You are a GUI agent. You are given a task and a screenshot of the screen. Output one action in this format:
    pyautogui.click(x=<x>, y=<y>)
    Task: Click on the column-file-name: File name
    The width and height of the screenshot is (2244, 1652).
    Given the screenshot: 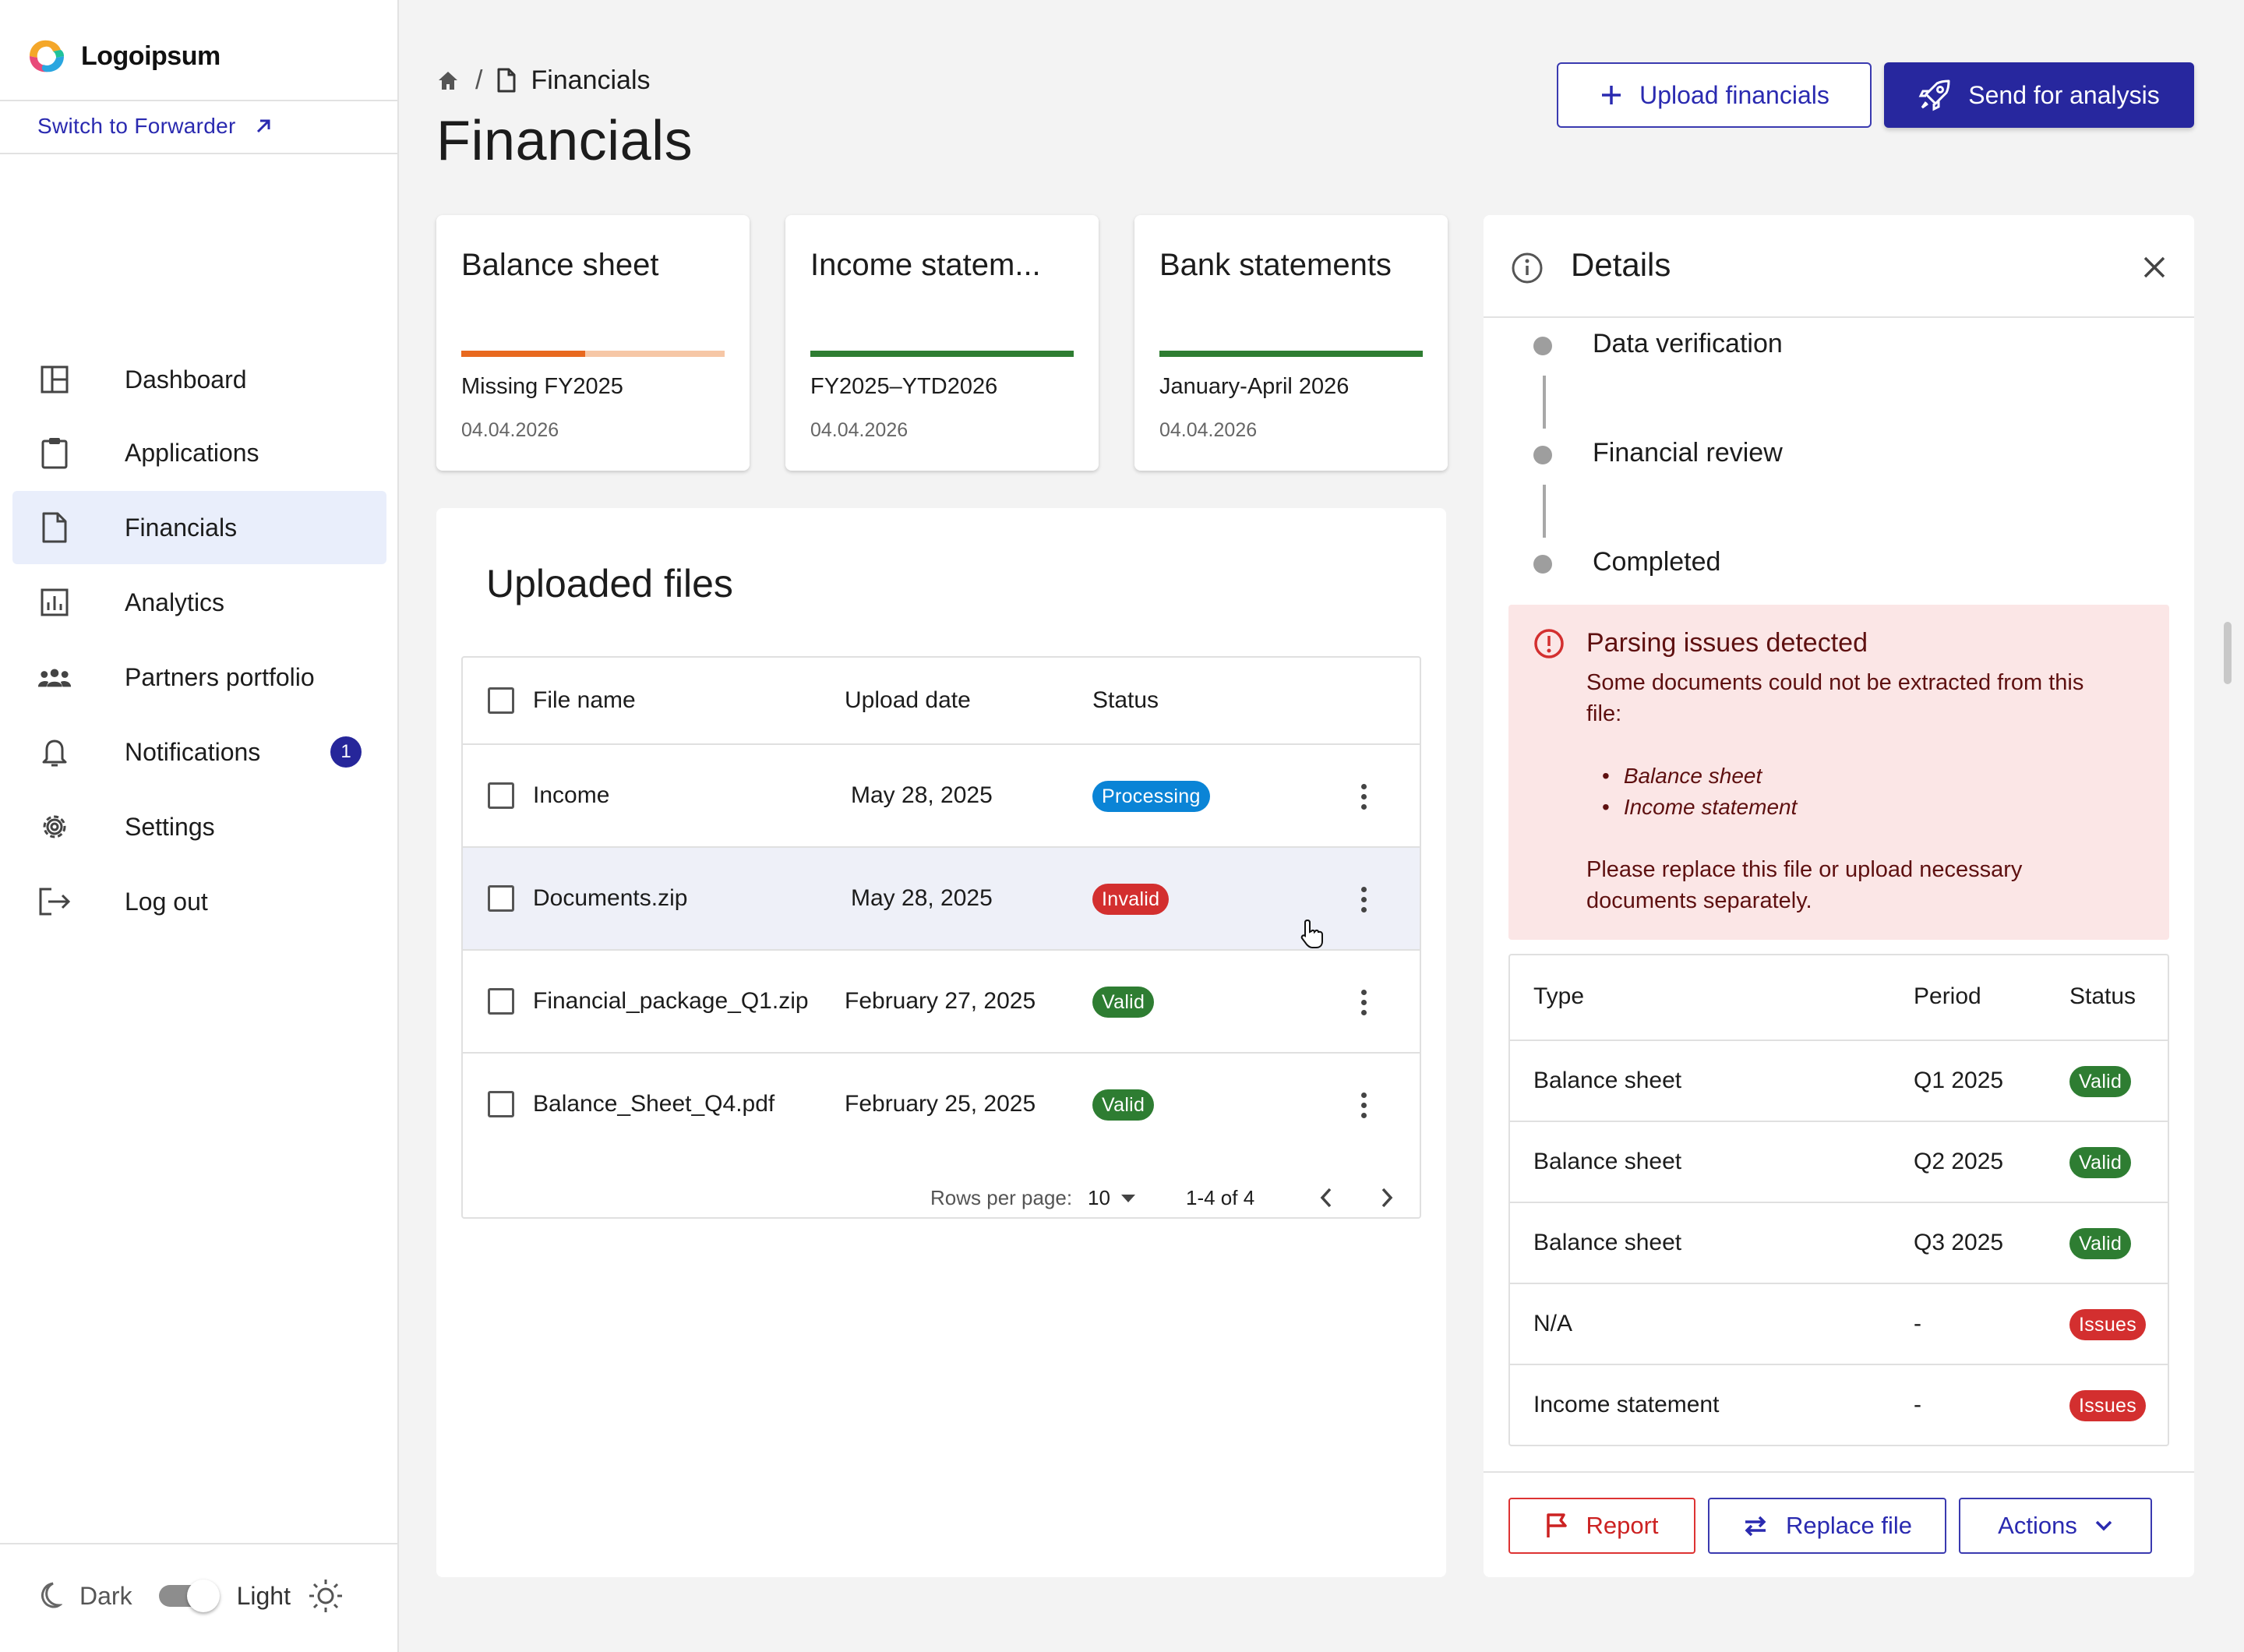 What is the action you would take?
    pyautogui.click(x=584, y=701)
    